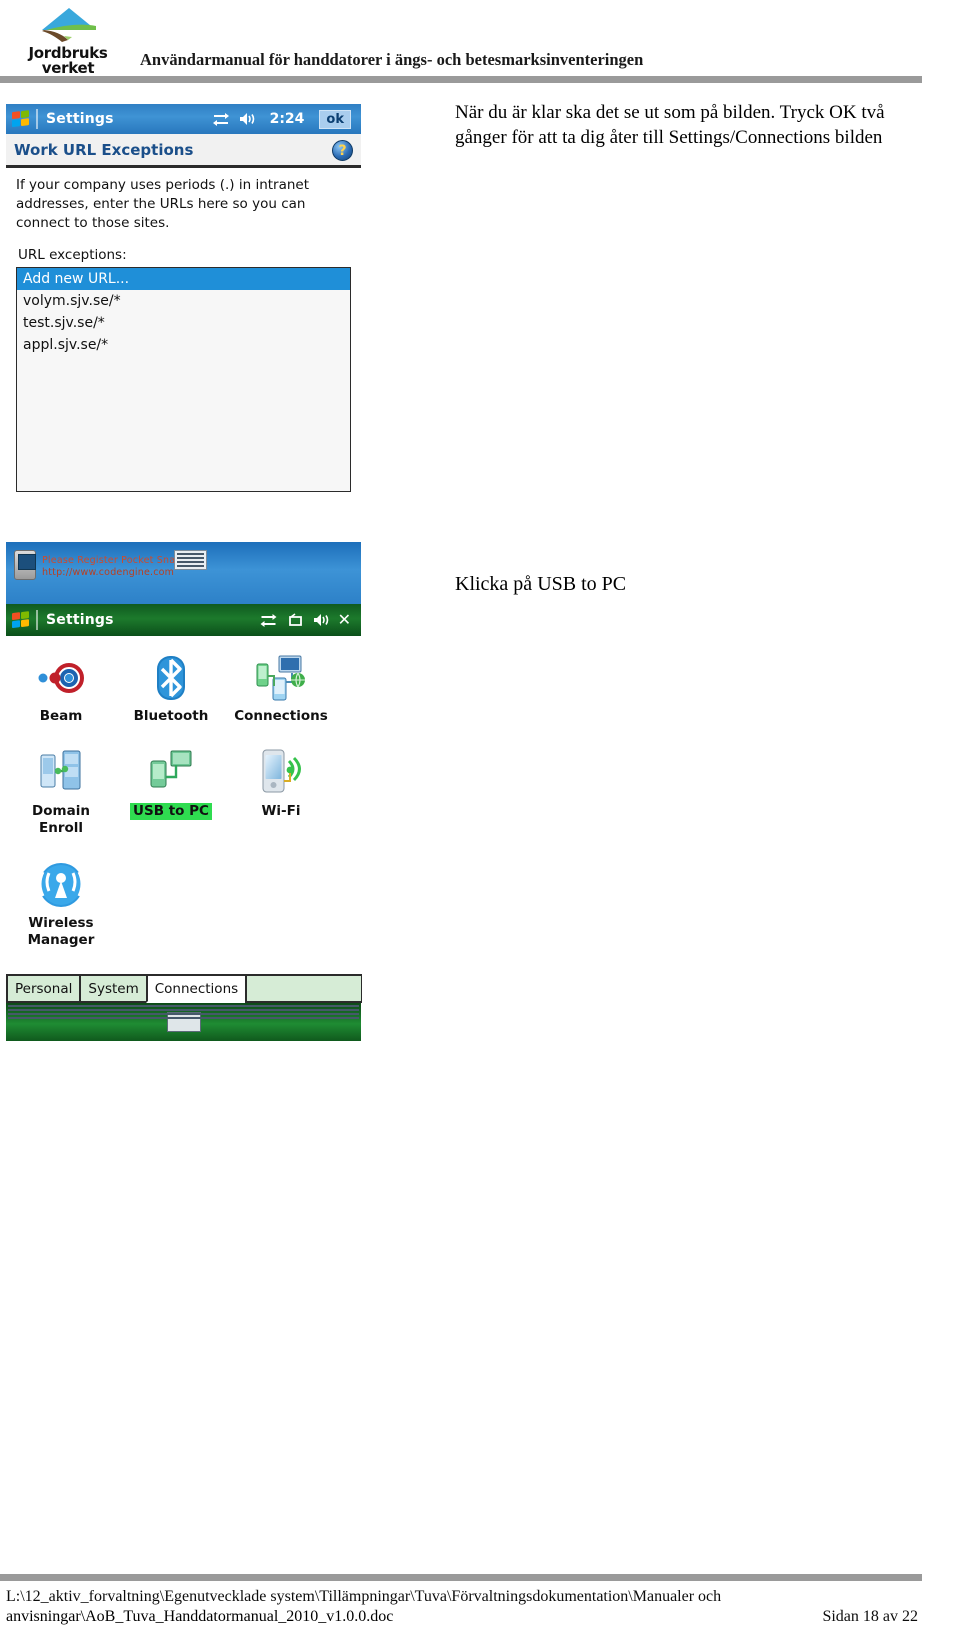 Image resolution: width=960 pixels, height=1636 pixels. I want to click on list-item: test.sjv.se/*, so click(183, 323).